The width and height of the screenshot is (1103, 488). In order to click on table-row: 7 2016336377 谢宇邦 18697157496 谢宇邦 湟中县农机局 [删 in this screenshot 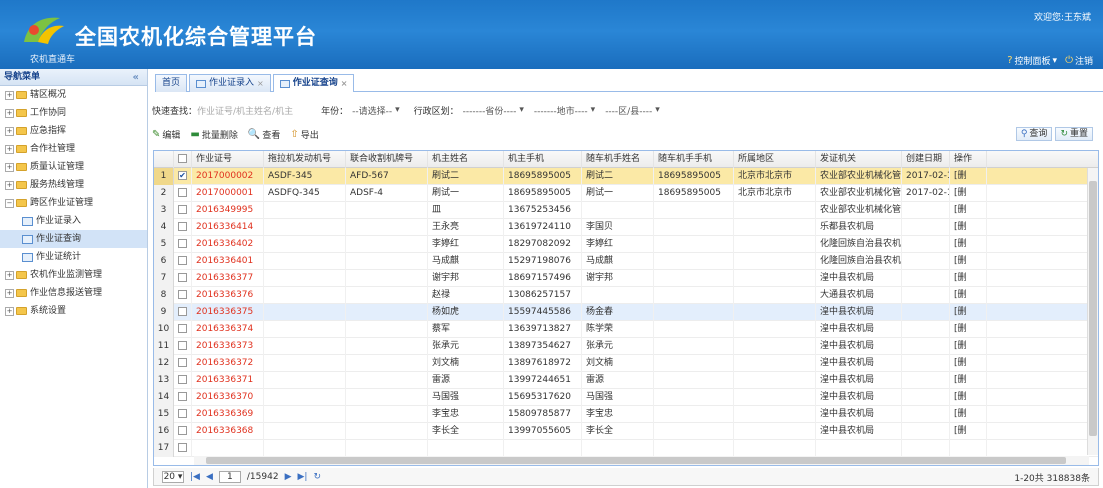, I will do `click(626, 278)`.